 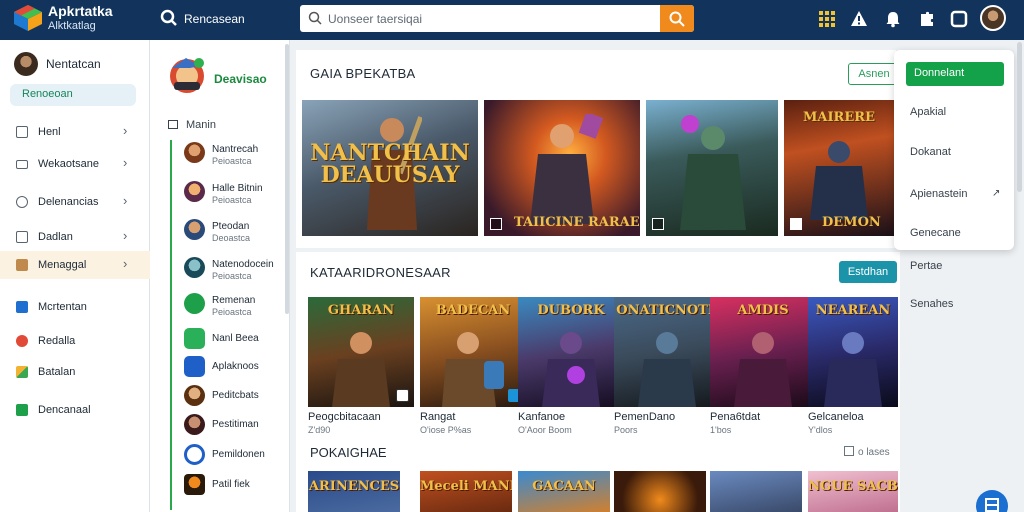 I want to click on section-title: GAIA BPEKATBA, so click(x=363, y=73).